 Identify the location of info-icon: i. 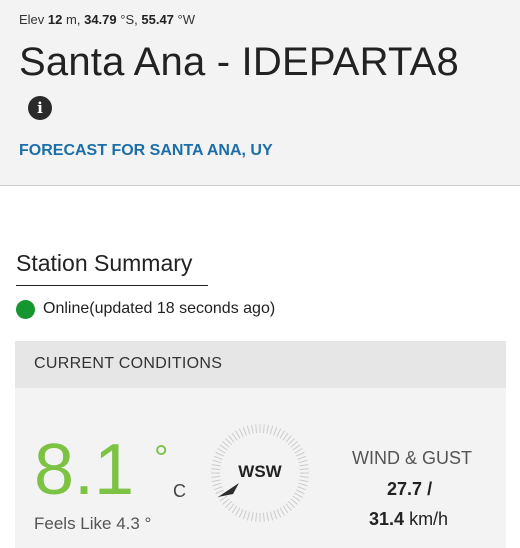
(40, 108).